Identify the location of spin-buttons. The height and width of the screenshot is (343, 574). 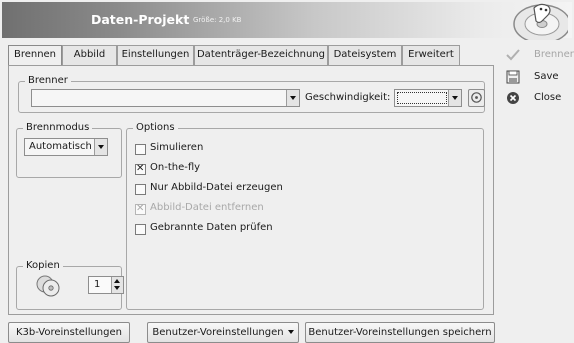
(117, 285).